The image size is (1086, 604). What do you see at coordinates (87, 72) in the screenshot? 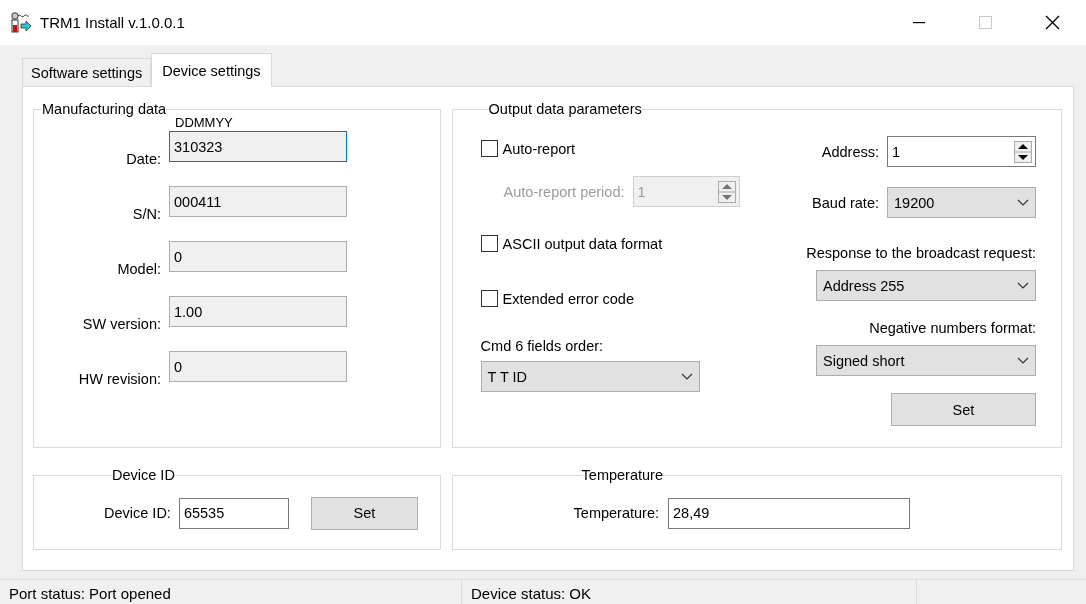
I see `tab: Software settings` at bounding box center [87, 72].